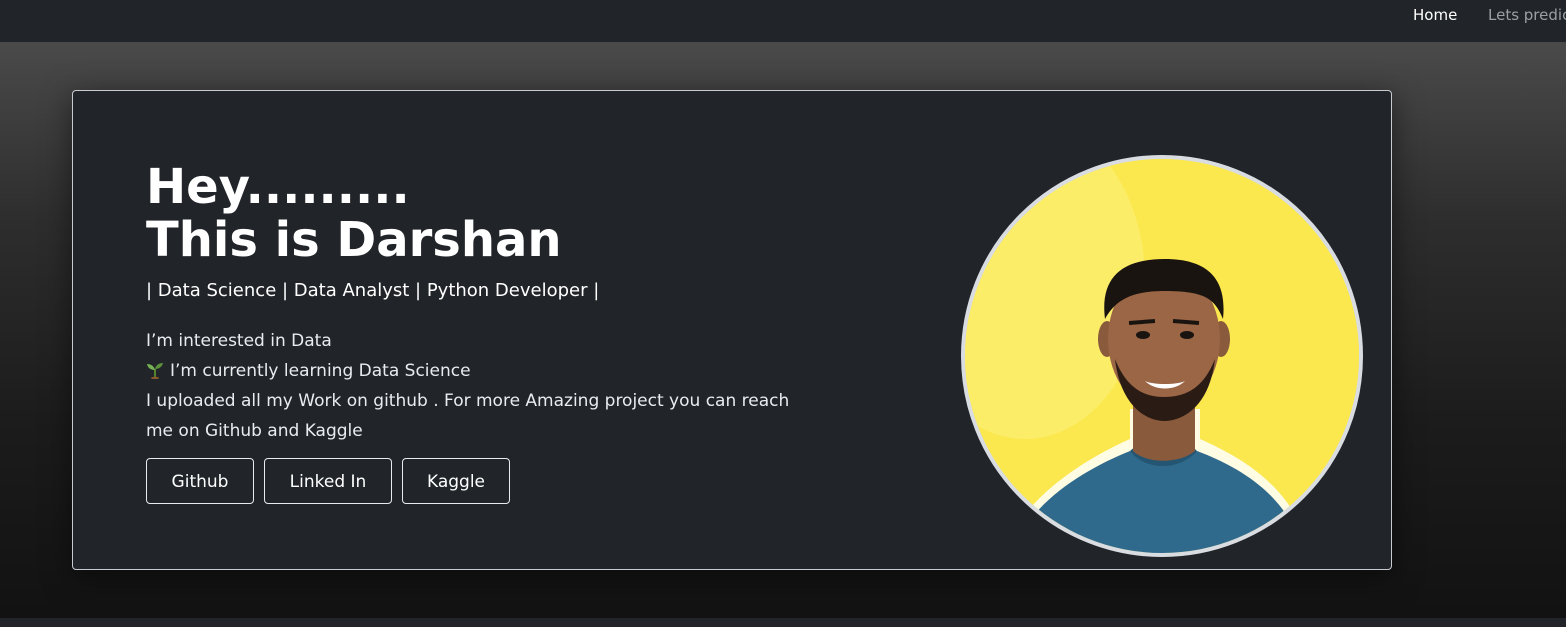  What do you see at coordinates (783, 21) in the screenshot?
I see `top-navbar: Home Lets predict` at bounding box center [783, 21].